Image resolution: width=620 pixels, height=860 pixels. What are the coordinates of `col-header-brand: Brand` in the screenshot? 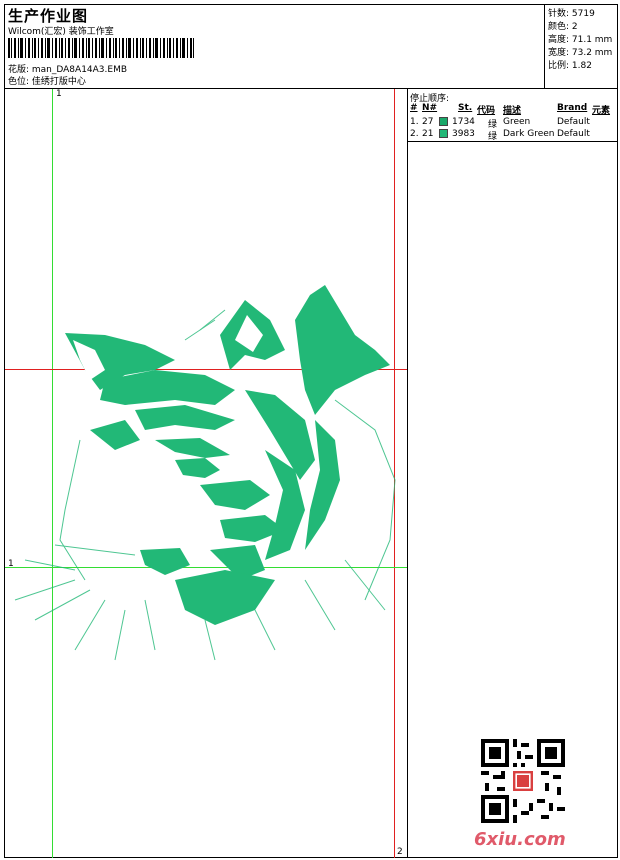 It's located at (572, 108).